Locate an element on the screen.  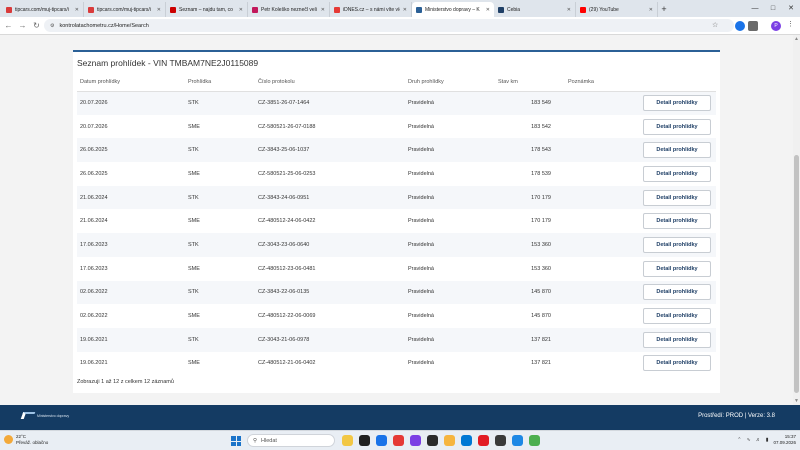
cell-date: 21.06.2024 is located at coordinates (131, 197).